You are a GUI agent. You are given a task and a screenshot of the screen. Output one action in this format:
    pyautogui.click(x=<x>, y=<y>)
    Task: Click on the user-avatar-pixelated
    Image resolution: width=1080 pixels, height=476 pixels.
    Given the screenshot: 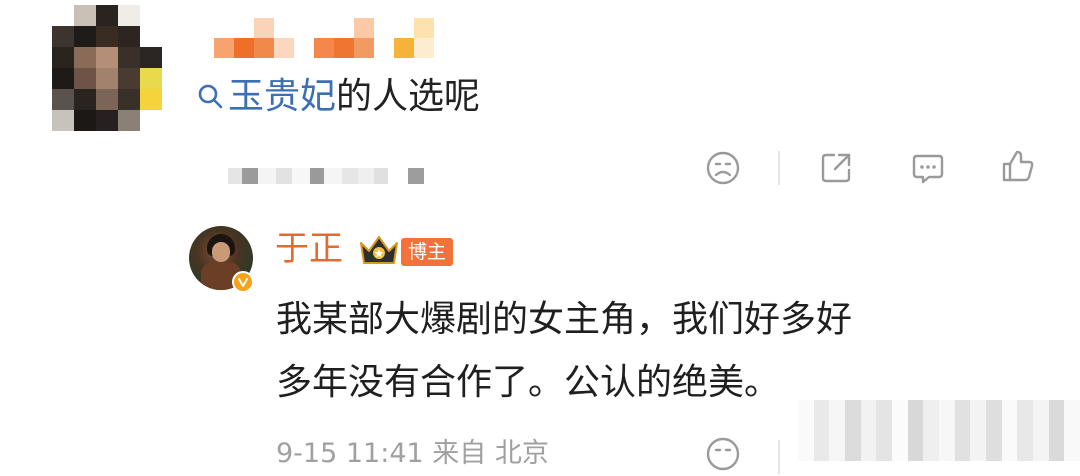 What is the action you would take?
    pyautogui.click(x=107, y=68)
    